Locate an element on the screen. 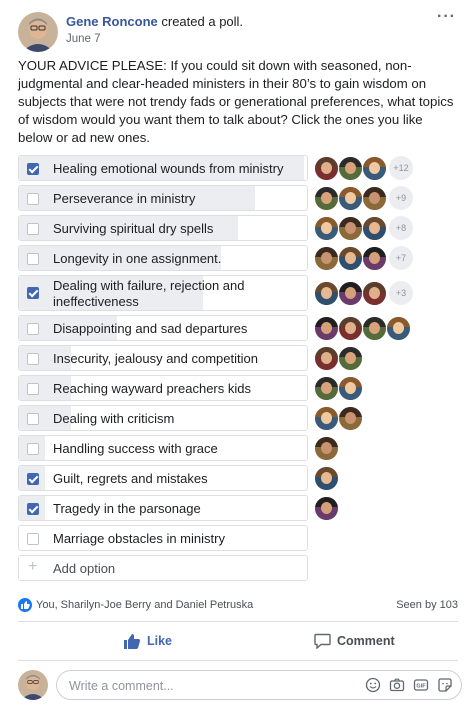  voter-avatars: +9 is located at coordinates (363, 198).